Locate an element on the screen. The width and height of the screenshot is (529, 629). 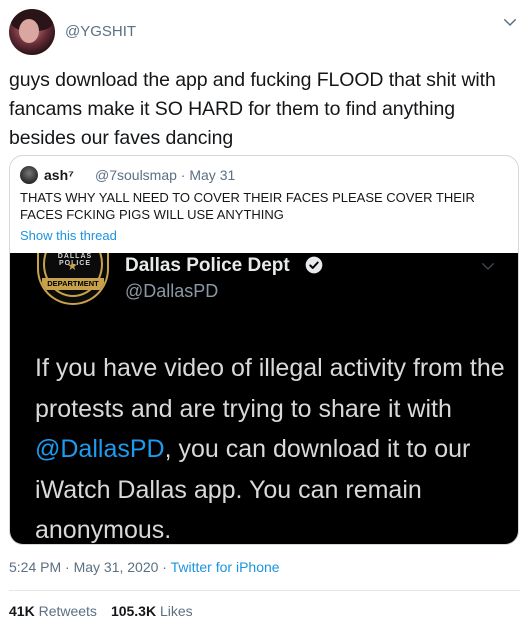
quoted-name: ash⁷ is located at coordinates (59, 175).